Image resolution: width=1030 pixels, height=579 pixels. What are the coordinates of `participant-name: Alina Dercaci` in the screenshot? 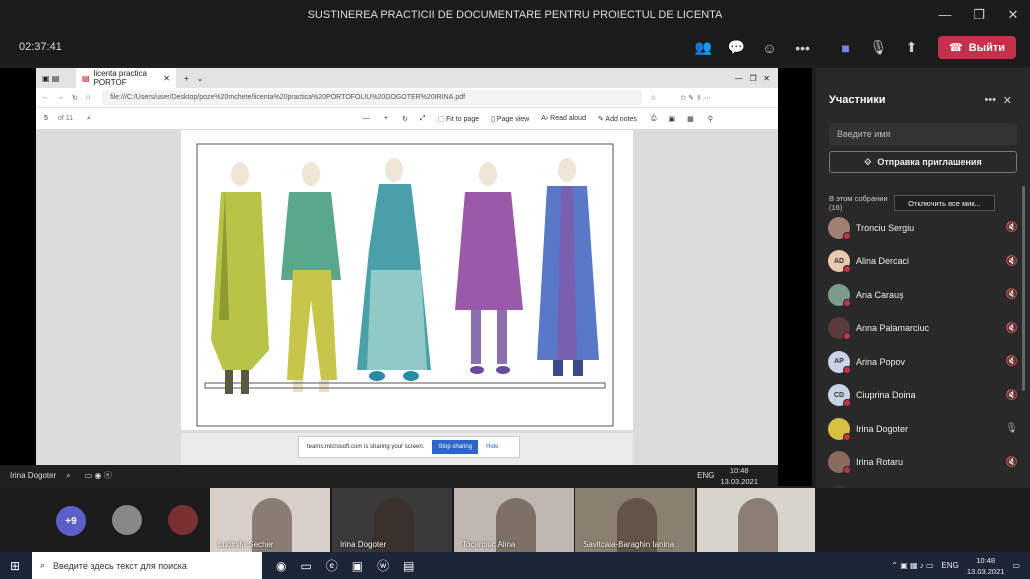 It's located at (883, 261).